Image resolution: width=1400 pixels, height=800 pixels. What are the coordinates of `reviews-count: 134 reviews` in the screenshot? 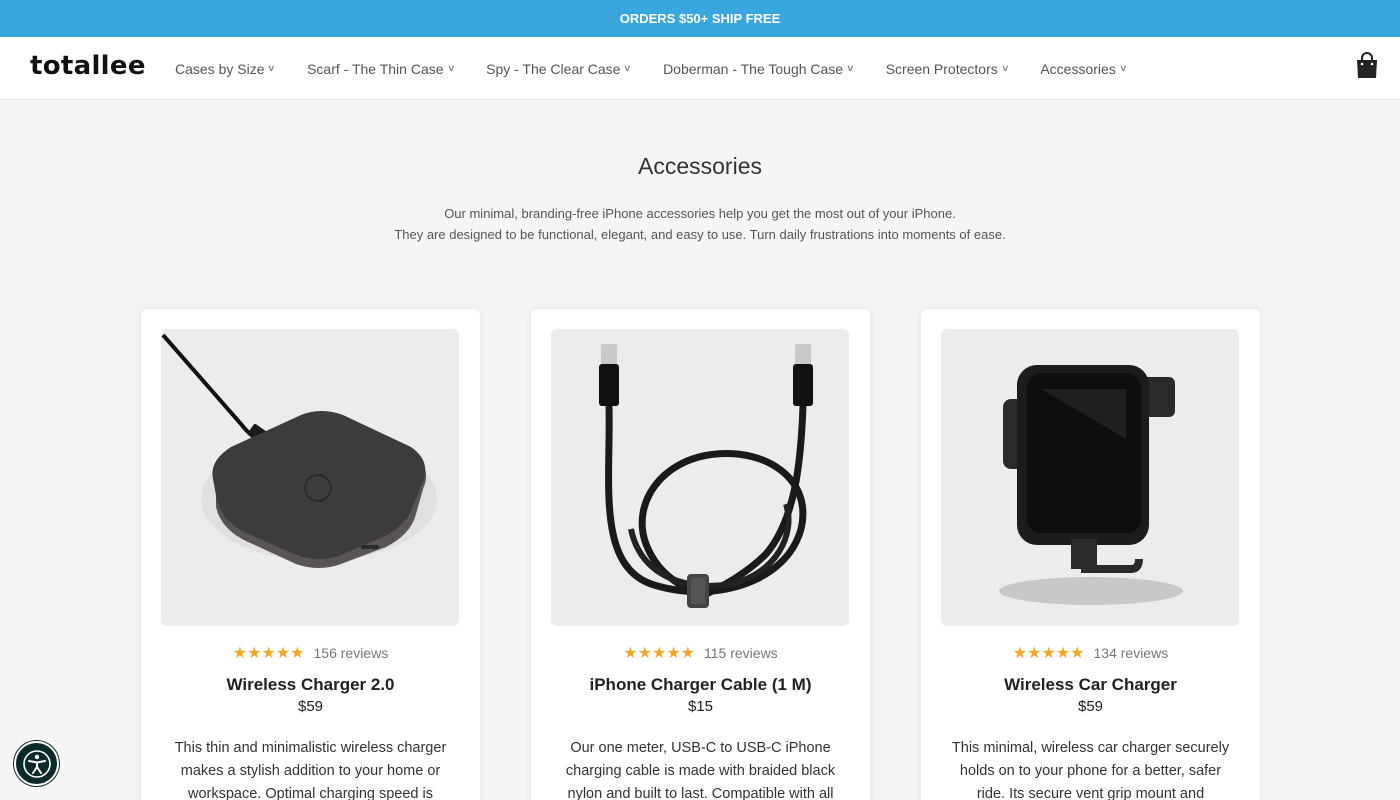 It's located at (1131, 653).